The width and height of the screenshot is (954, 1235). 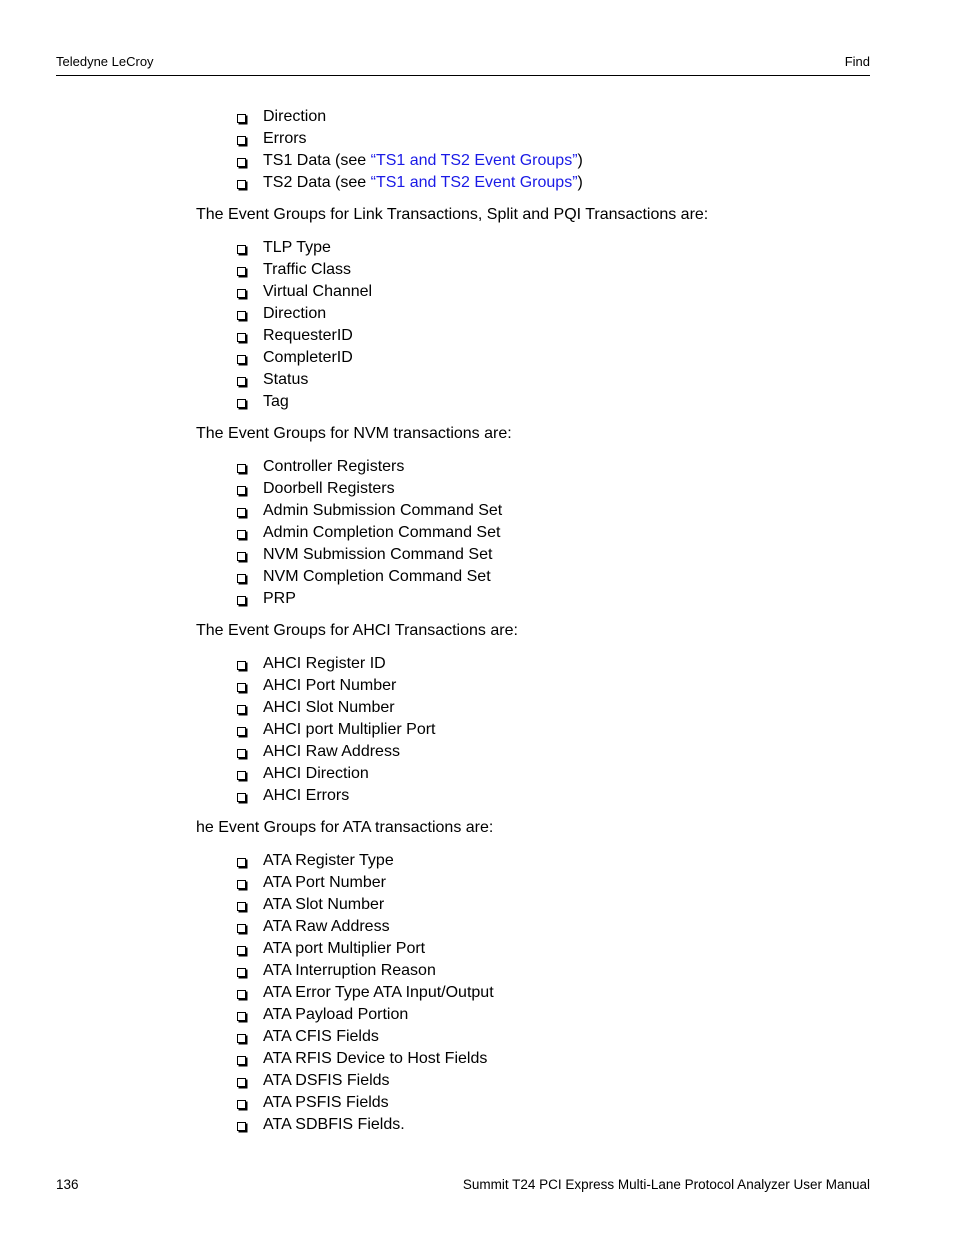 I want to click on list-item-text: Admin Submission Command Set, so click(x=383, y=510).